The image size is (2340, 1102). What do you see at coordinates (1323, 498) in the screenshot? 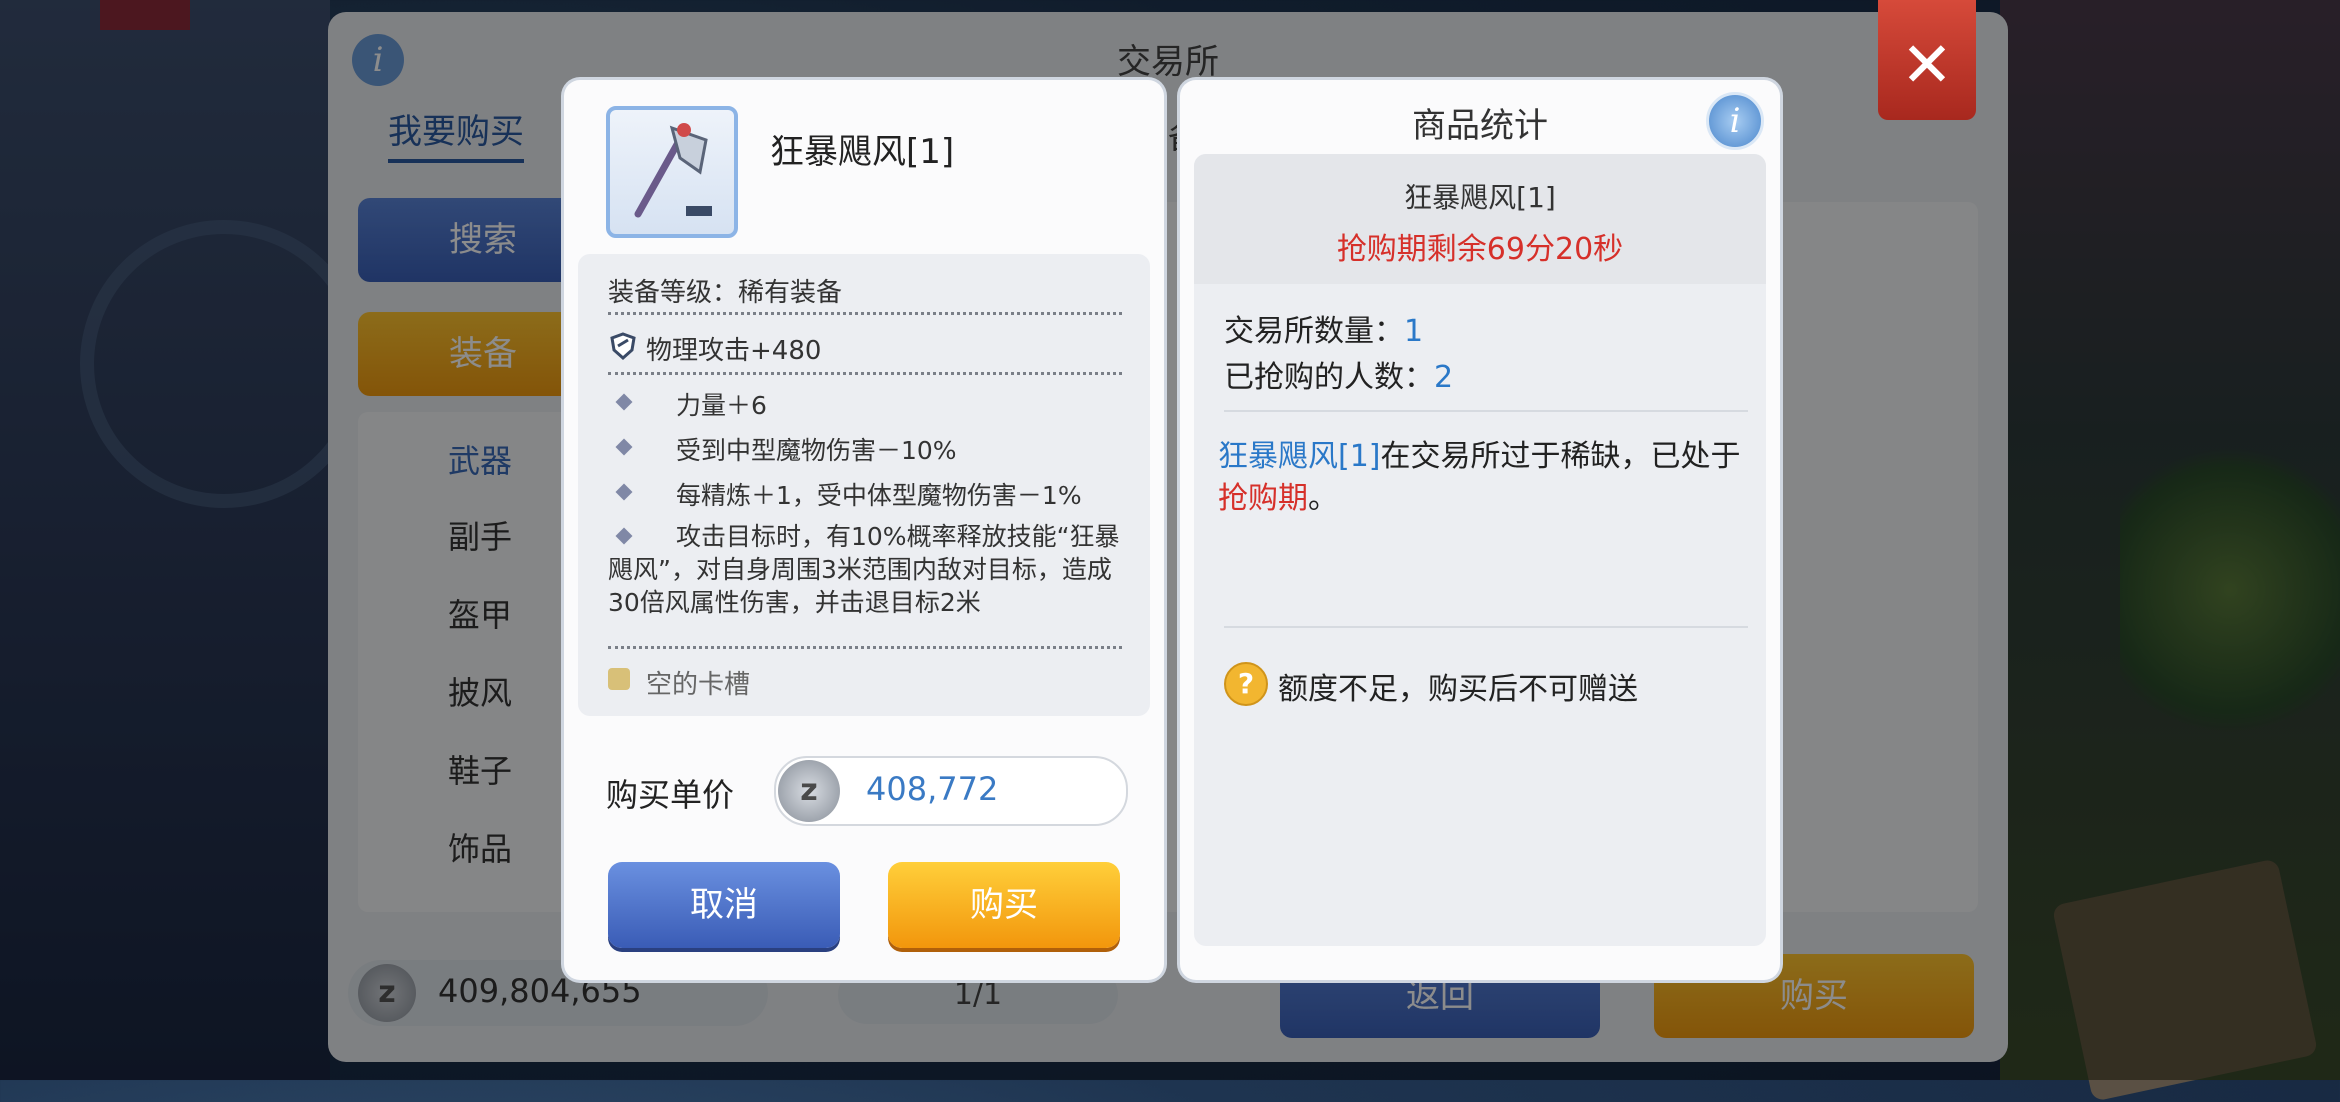
I see `notice-end: 。` at bounding box center [1323, 498].